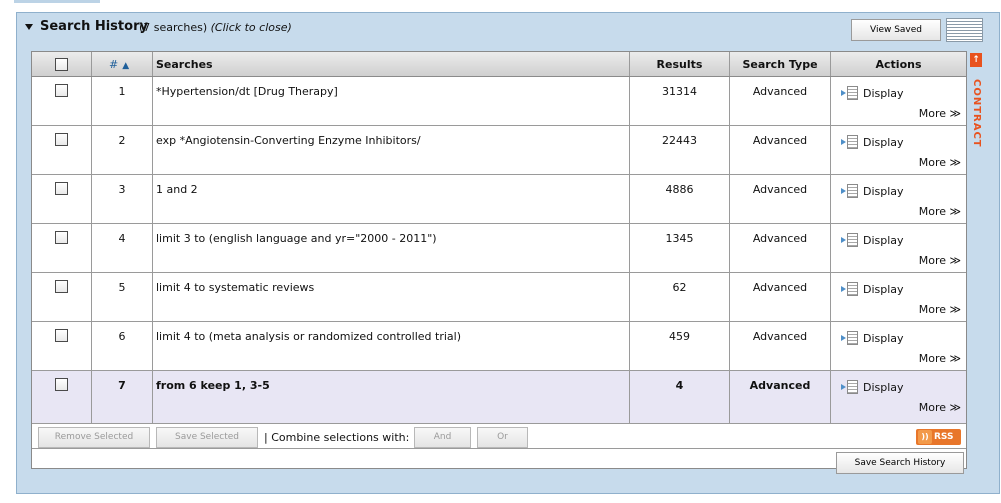 This screenshot has height=503, width=1001. Describe the element at coordinates (94, 437) in the screenshot. I see `remove-selected-button: Remove Selected` at that location.